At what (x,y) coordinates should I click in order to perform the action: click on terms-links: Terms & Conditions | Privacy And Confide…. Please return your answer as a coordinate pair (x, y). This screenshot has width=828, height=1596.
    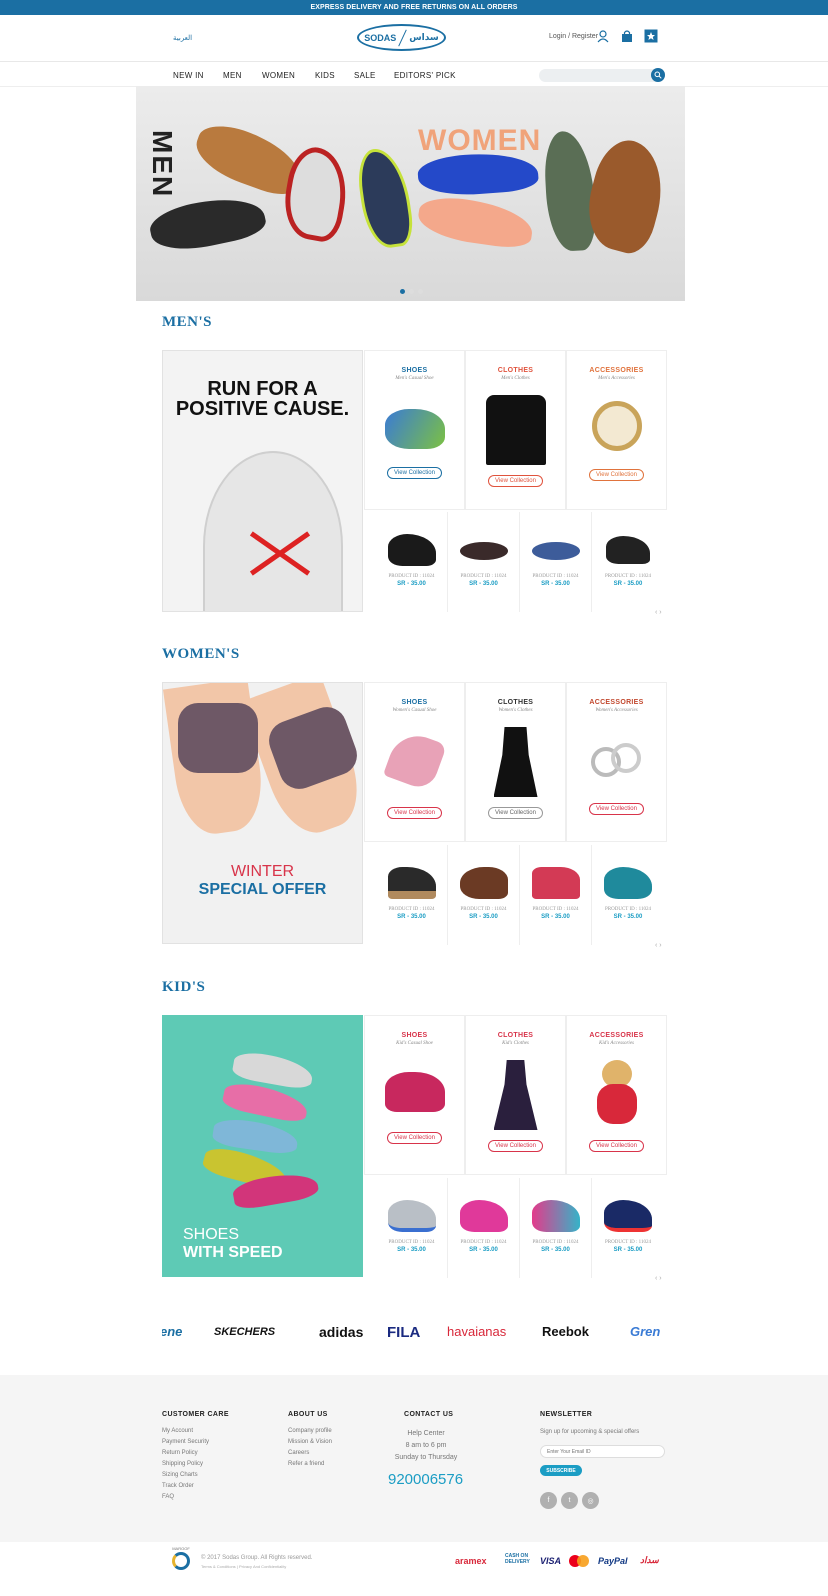
    Looking at the image, I should click on (243, 1566).